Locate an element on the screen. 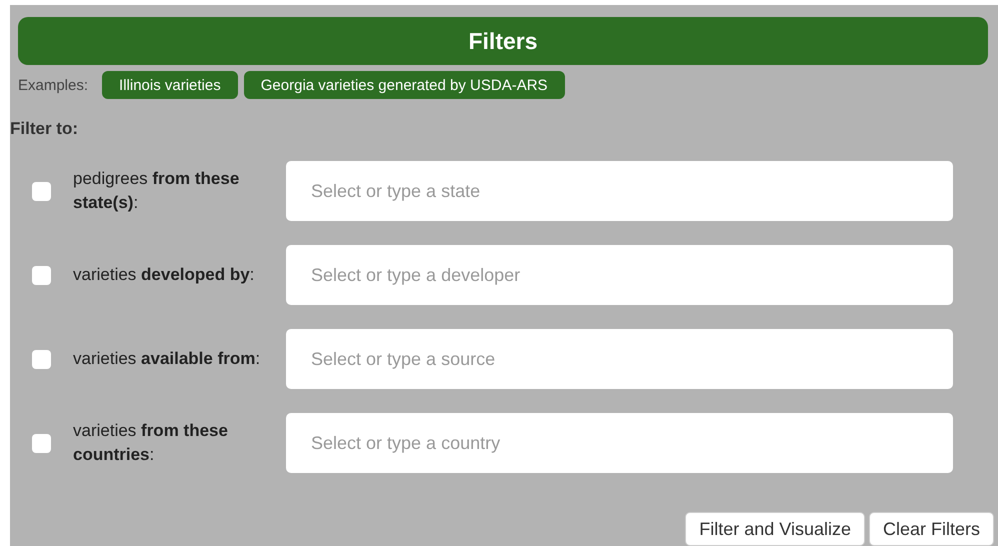 Image resolution: width=998 pixels, height=546 pixels. select-field: Select or type a state is located at coordinates (619, 191).